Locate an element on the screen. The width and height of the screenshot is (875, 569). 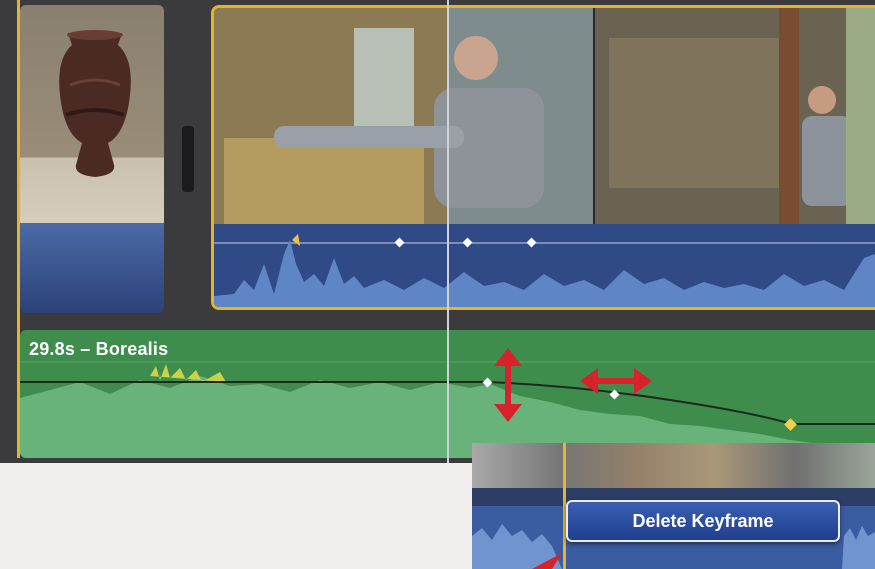
keyframe-move-arrow-icon is located at coordinates (616, 381).